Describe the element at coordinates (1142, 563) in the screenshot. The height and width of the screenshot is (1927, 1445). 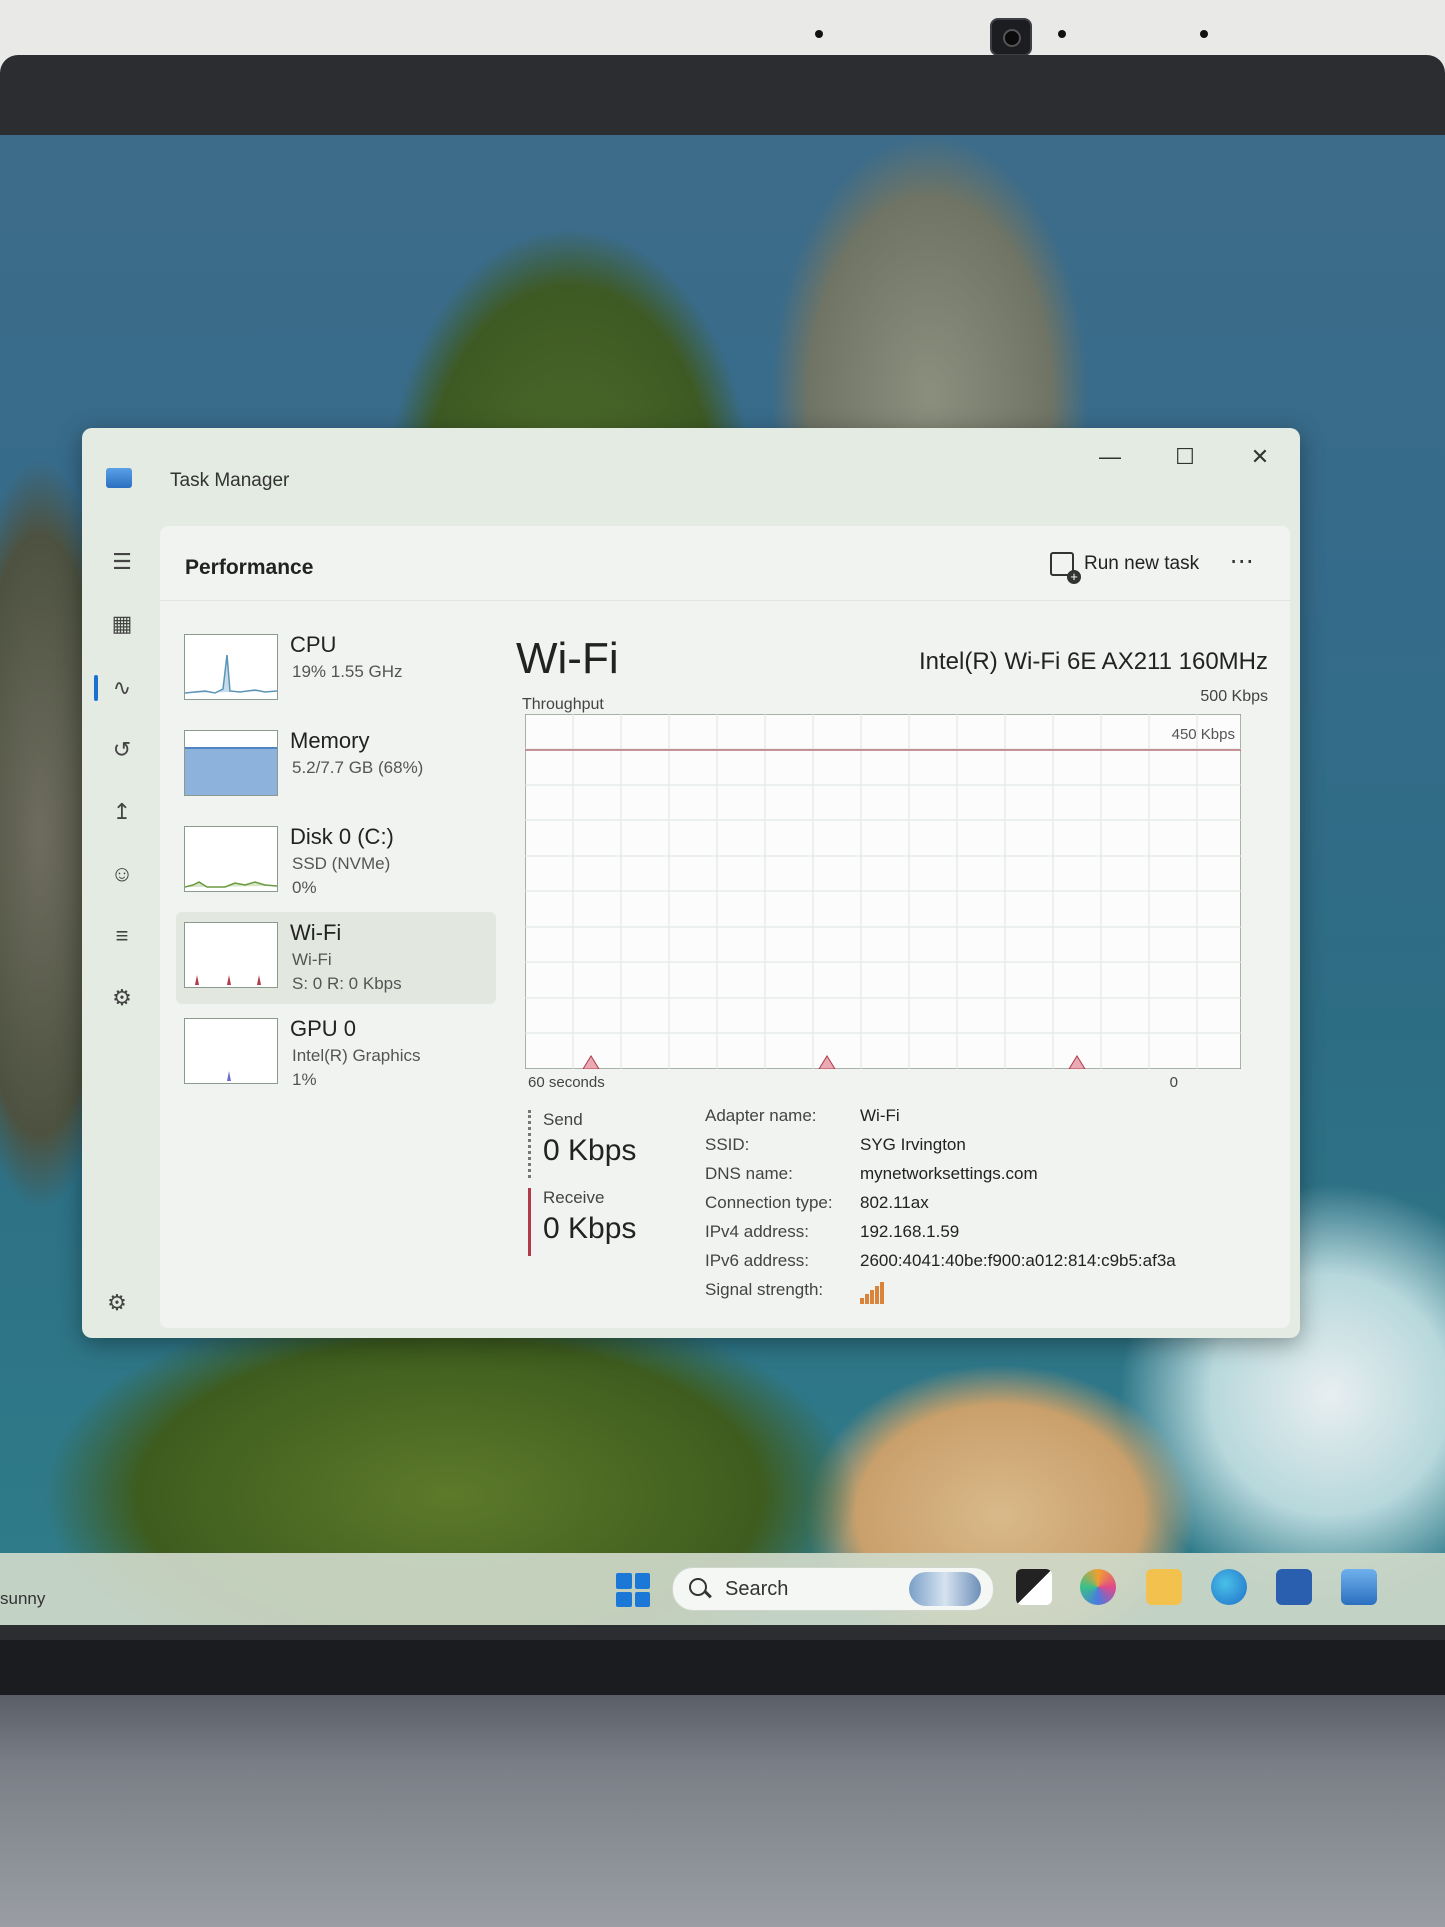
I see `run-new-task-label: Run new task` at that location.